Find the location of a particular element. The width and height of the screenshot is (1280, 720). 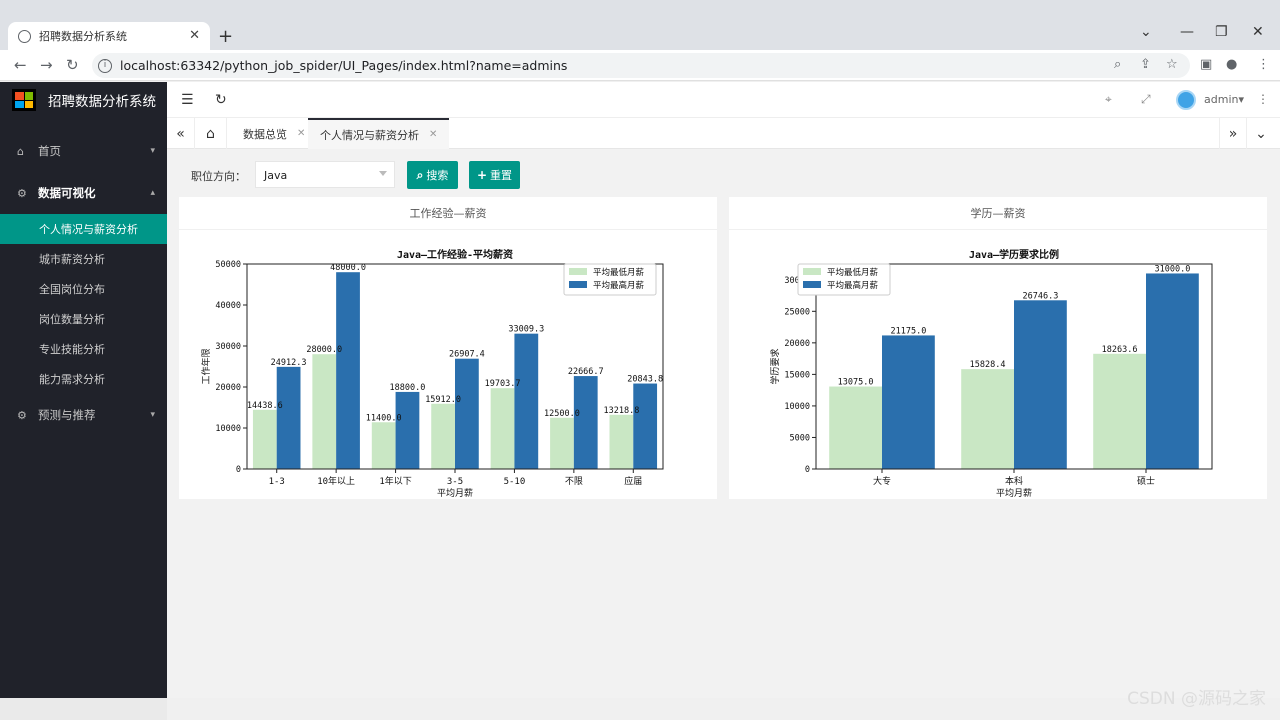

avatar is located at coordinates (1186, 100).